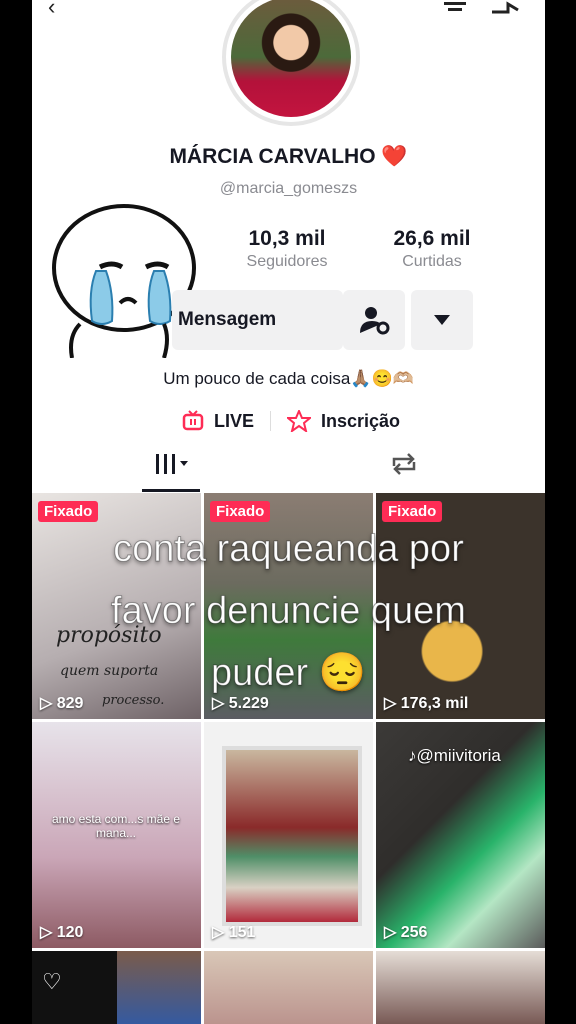 Image resolution: width=576 pixels, height=1024 pixels. Describe the element at coordinates (51, 10) in the screenshot. I see `back-icon: ‹` at that location.